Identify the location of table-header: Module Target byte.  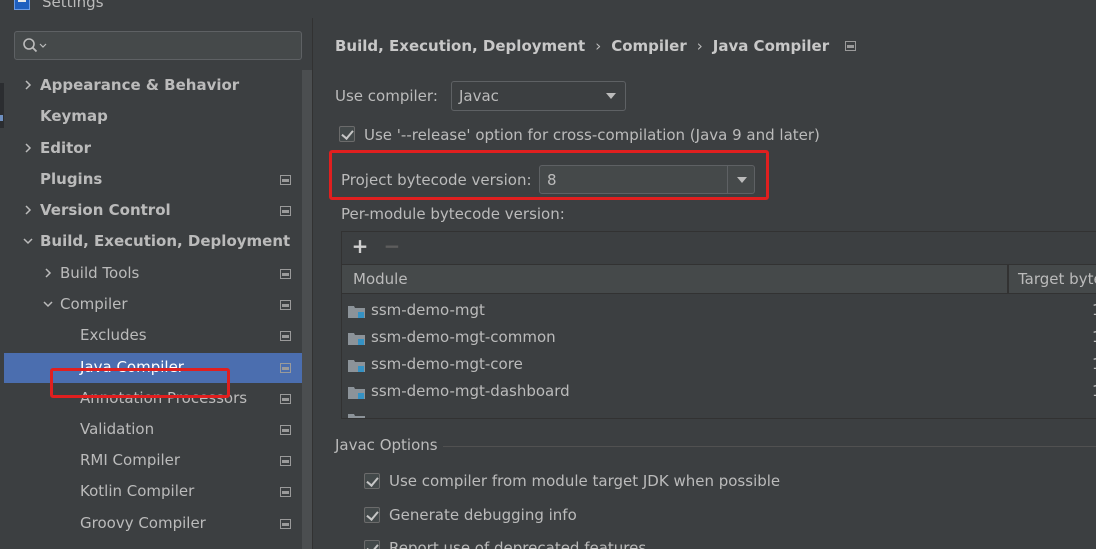
(719, 279).